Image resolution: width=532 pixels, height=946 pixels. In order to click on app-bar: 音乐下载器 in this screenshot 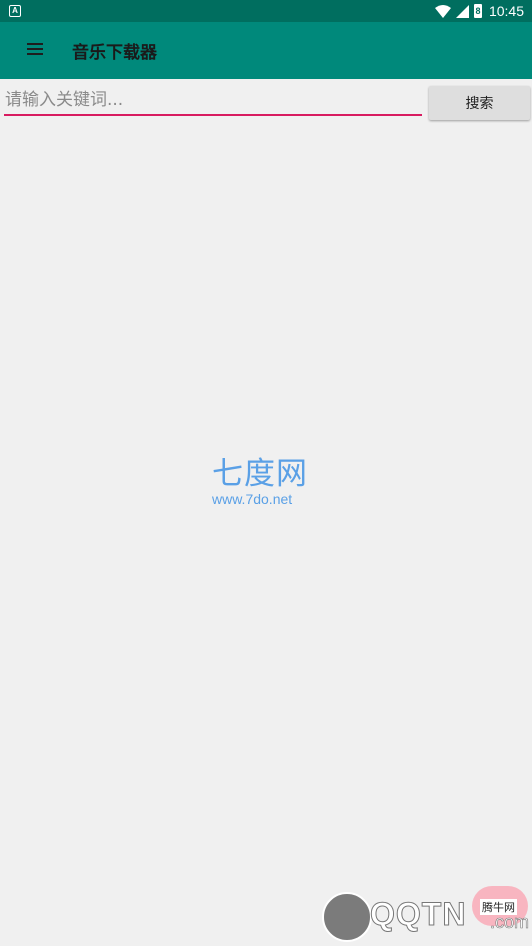, I will do `click(266, 50)`.